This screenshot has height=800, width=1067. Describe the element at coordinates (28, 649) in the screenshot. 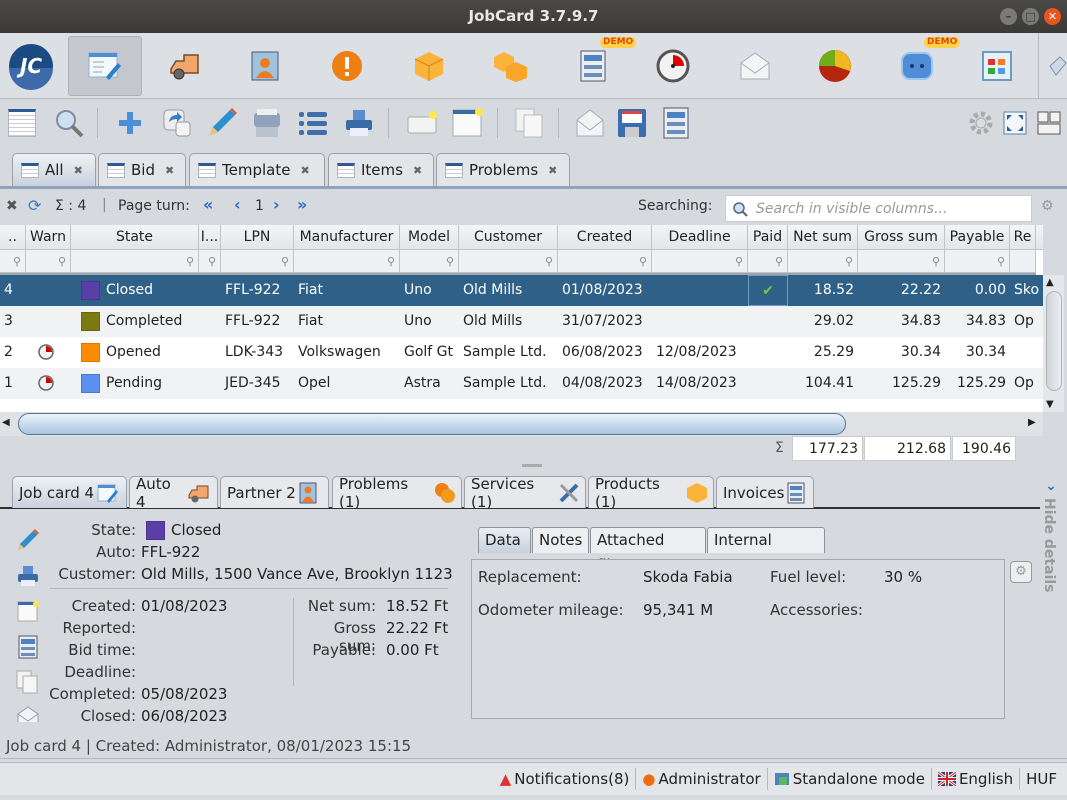

I see `invoice-icon` at that location.